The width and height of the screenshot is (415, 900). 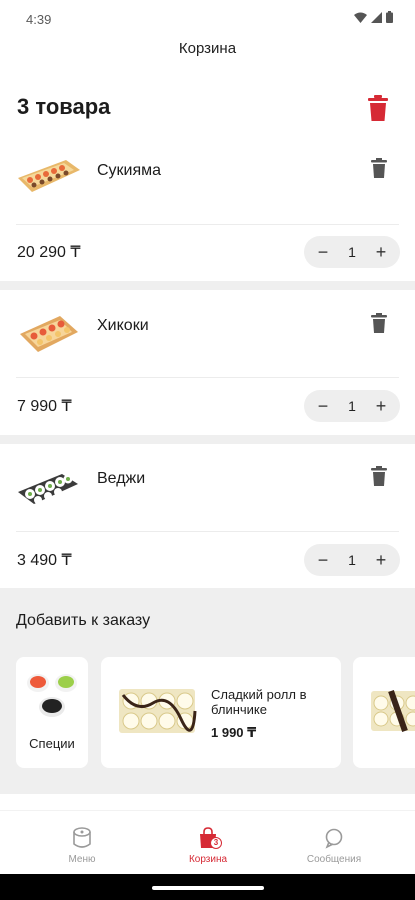 I want to click on sukiyama-set-image, so click(x=49, y=176).